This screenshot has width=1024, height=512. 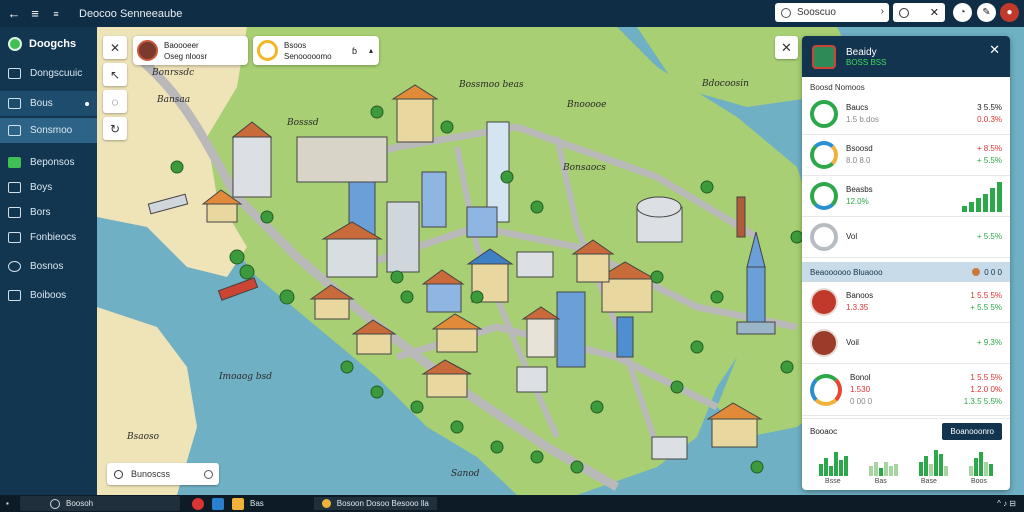 I want to click on stat-row: Banoos 1.3.35 1 5.5 5% + 5.5 5%, so click(x=906, y=302).